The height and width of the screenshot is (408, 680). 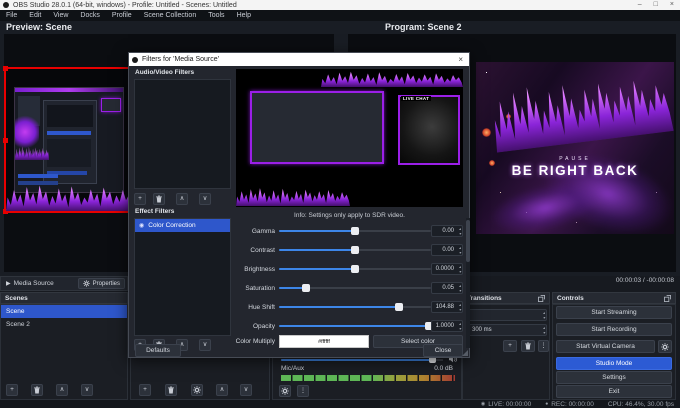 I want to click on opacity-row: Opacity 1.0000 ▴ ▾, so click(x=299, y=326).